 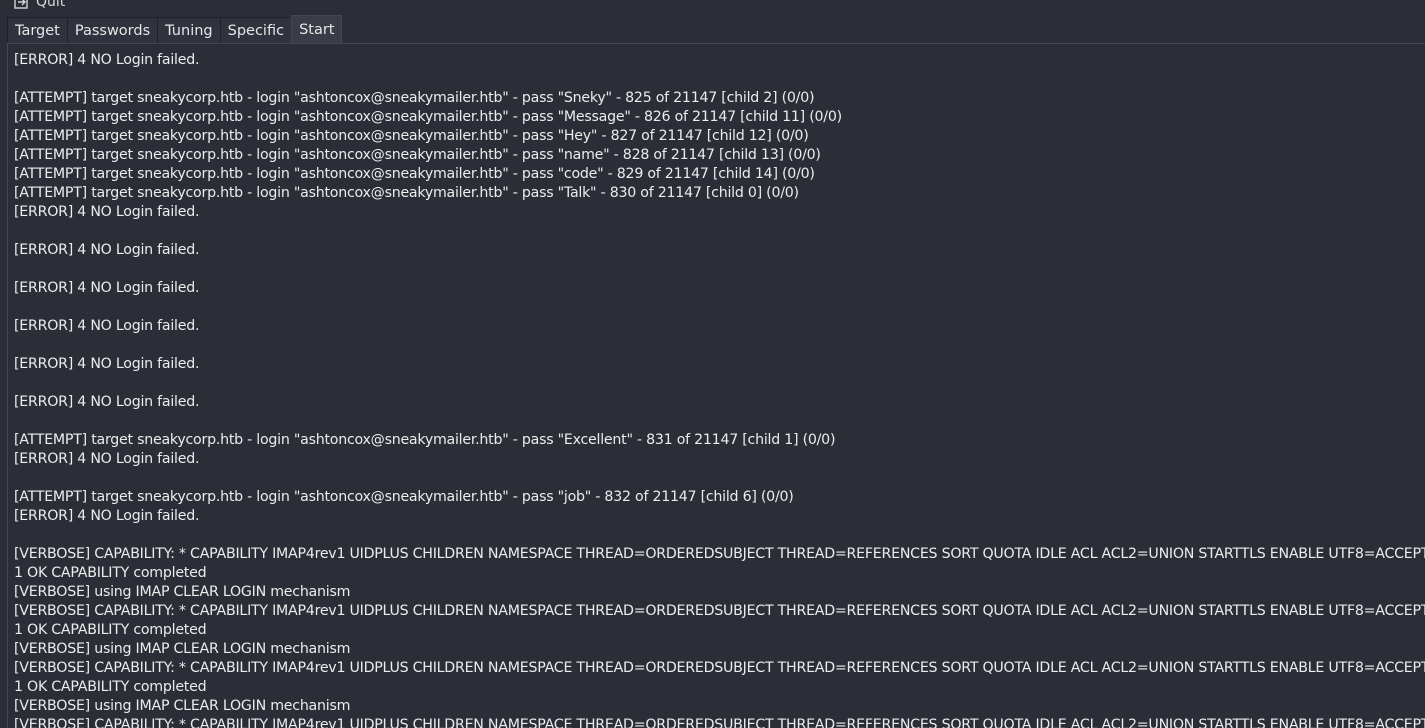 I want to click on tab-label: Passwords, so click(x=112, y=31).